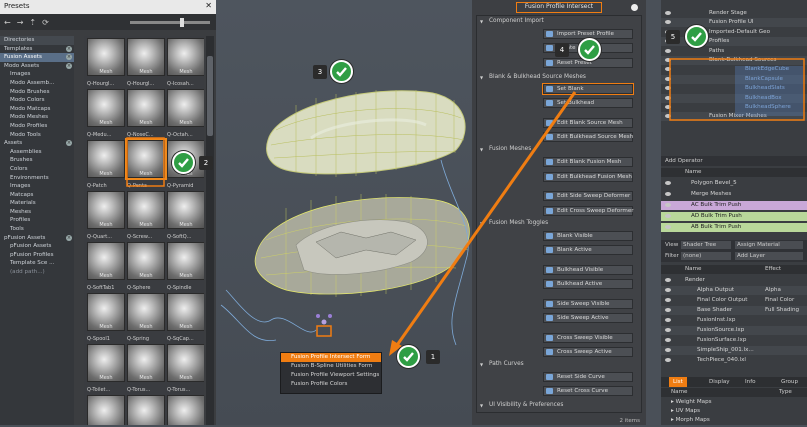 The height and width of the screenshot is (427, 807). I want to click on callout-number: 2, so click(206, 163).